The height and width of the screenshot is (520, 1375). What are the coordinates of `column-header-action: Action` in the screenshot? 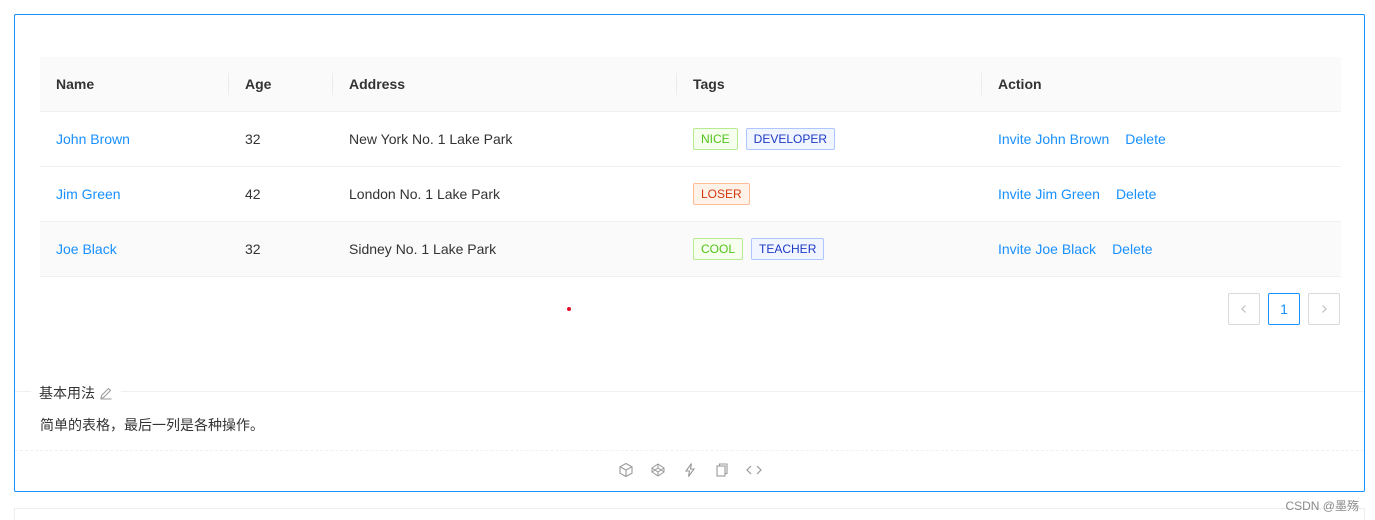 It's located at (1020, 84).